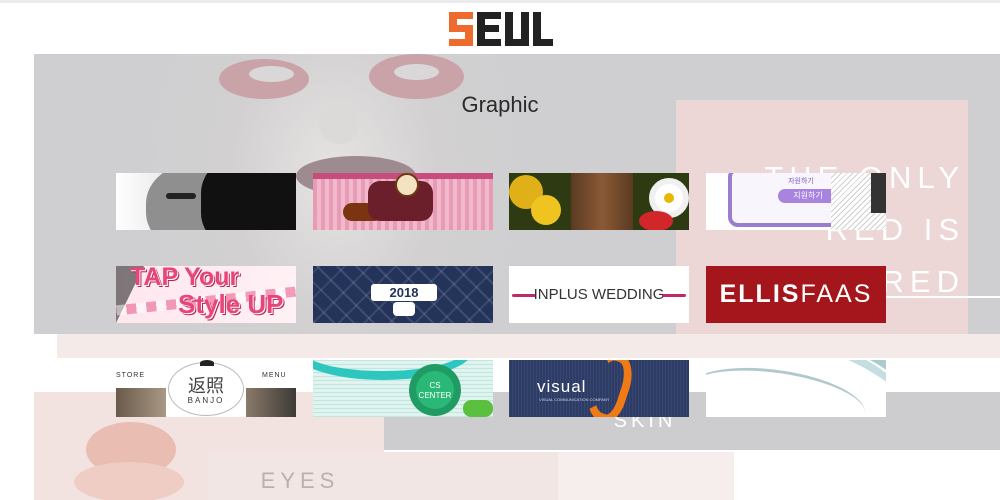 The image size is (1000, 500). What do you see at coordinates (181, 196) in the screenshot?
I see `illustration-eye` at bounding box center [181, 196].